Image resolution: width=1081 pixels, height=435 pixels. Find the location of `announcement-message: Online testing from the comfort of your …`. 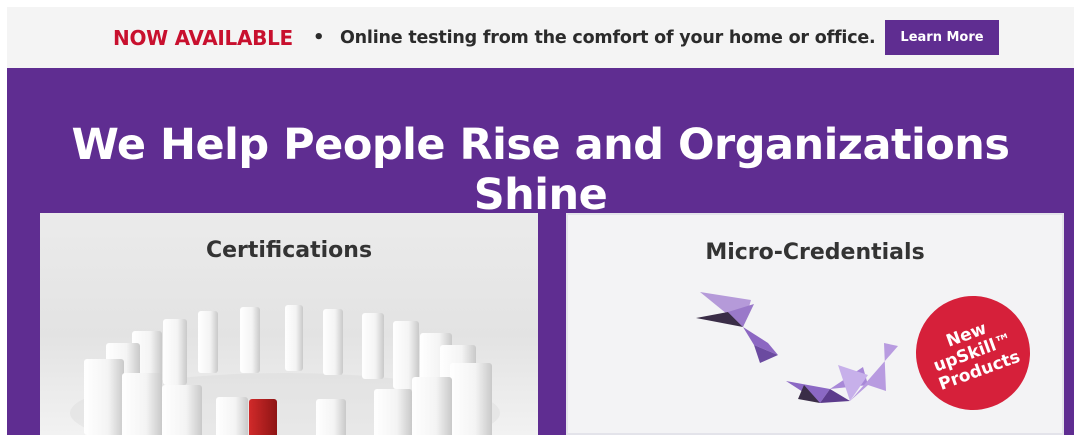

announcement-message: Online testing from the comfort of your … is located at coordinates (608, 38).